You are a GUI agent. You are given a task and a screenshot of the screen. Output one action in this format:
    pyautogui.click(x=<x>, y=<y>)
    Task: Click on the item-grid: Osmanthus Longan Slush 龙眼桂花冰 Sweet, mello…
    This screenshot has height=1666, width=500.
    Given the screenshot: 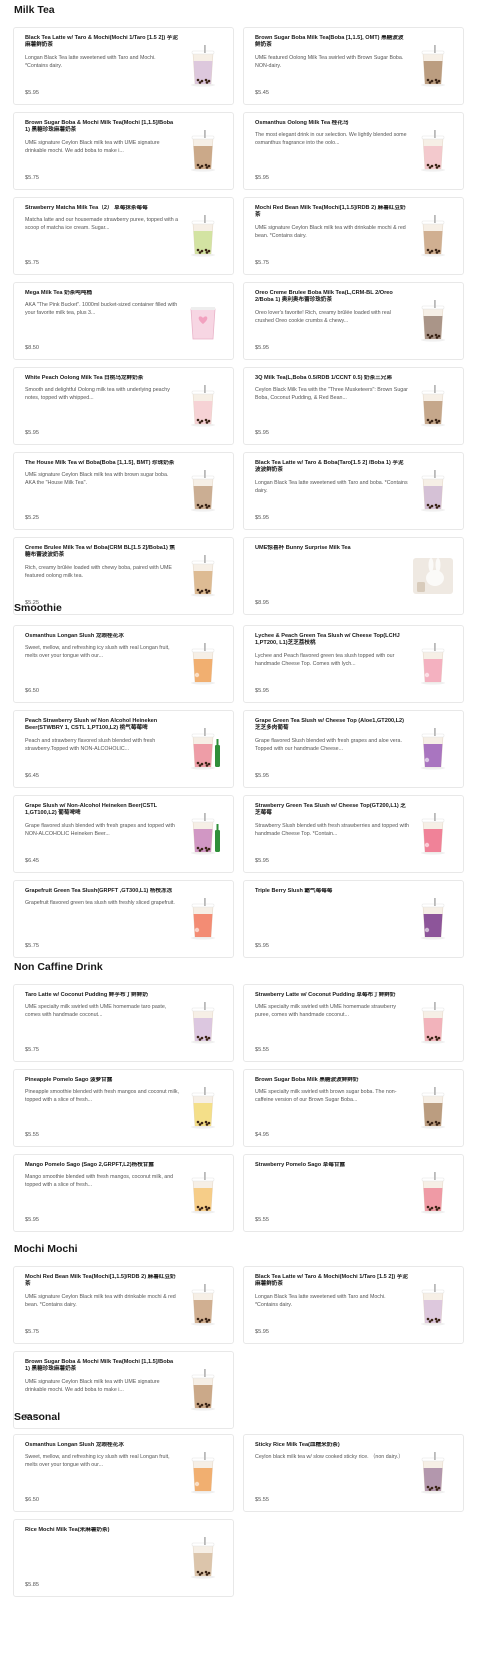 What is the action you would take?
    pyautogui.click(x=238, y=1515)
    